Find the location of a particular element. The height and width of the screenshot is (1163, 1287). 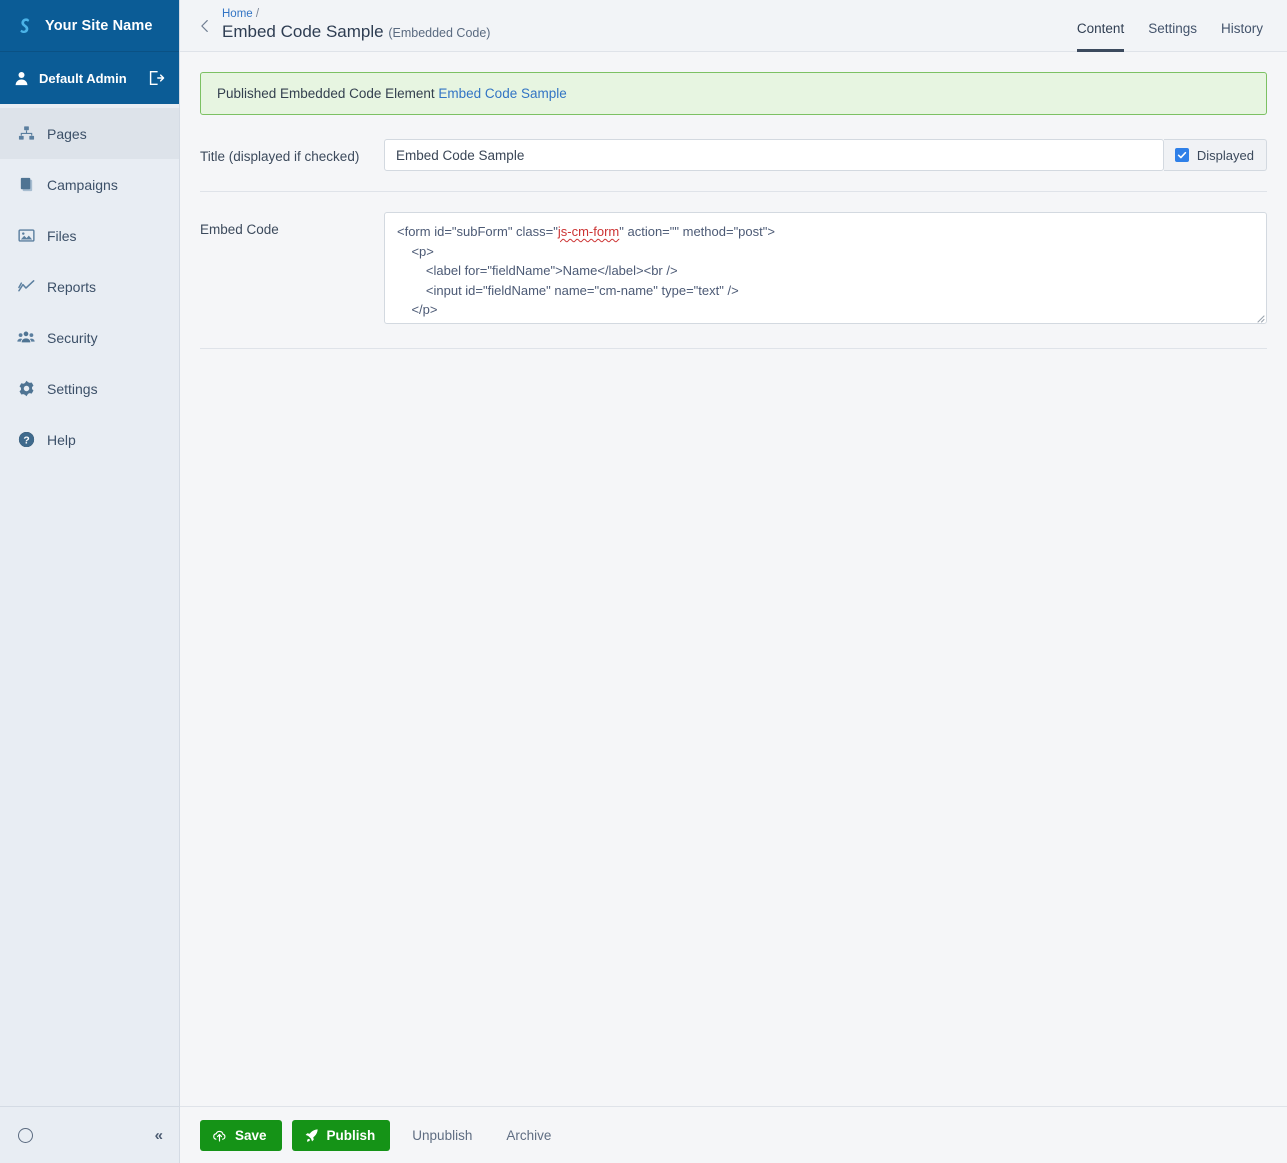

action-bar: Save Publish Unpublish Archive is located at coordinates (733, 1134).